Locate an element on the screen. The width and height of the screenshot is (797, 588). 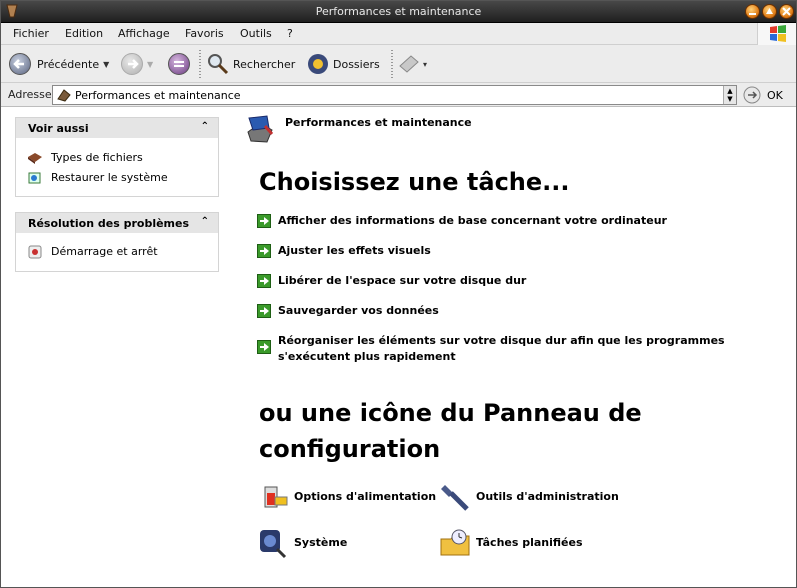
folders-icon is located at coordinates (318, 64).